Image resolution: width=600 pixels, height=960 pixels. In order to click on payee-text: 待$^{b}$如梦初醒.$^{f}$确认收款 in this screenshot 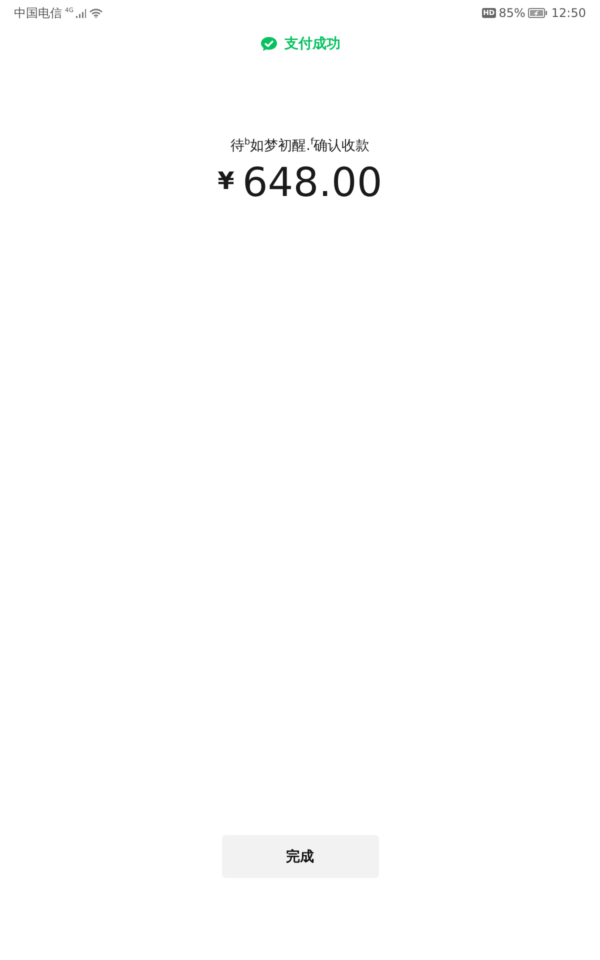, I will do `click(300, 146)`.